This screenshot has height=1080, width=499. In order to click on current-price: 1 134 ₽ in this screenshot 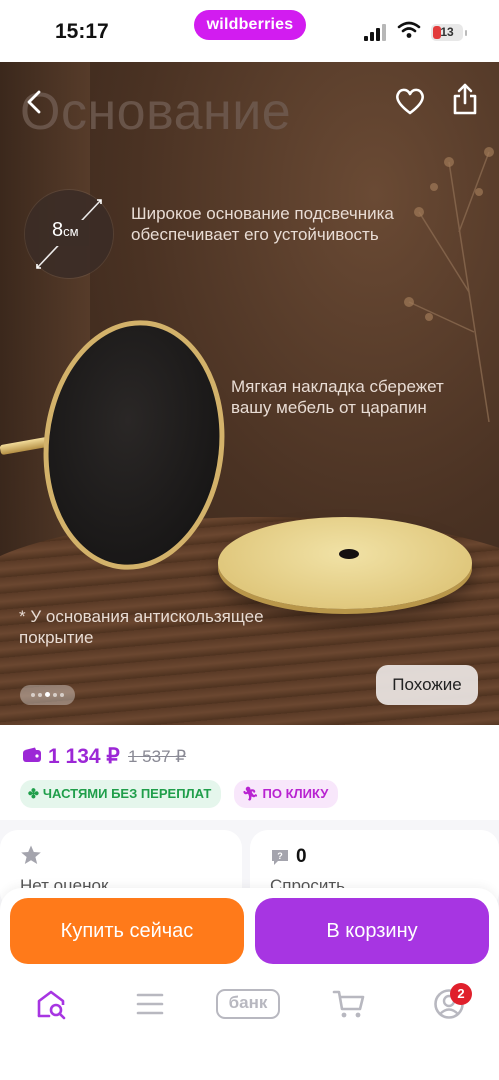, I will do `click(84, 756)`.